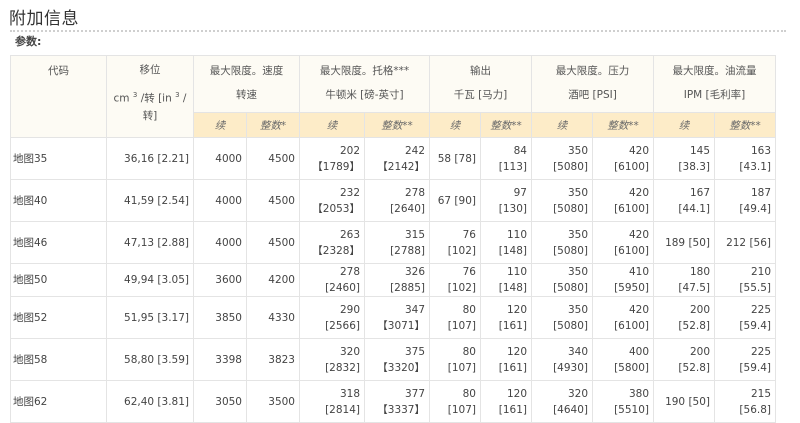 The width and height of the screenshot is (800, 423). Describe the element at coordinates (397, 242) in the screenshot. I see `table-cell: 315 [2788]` at that location.